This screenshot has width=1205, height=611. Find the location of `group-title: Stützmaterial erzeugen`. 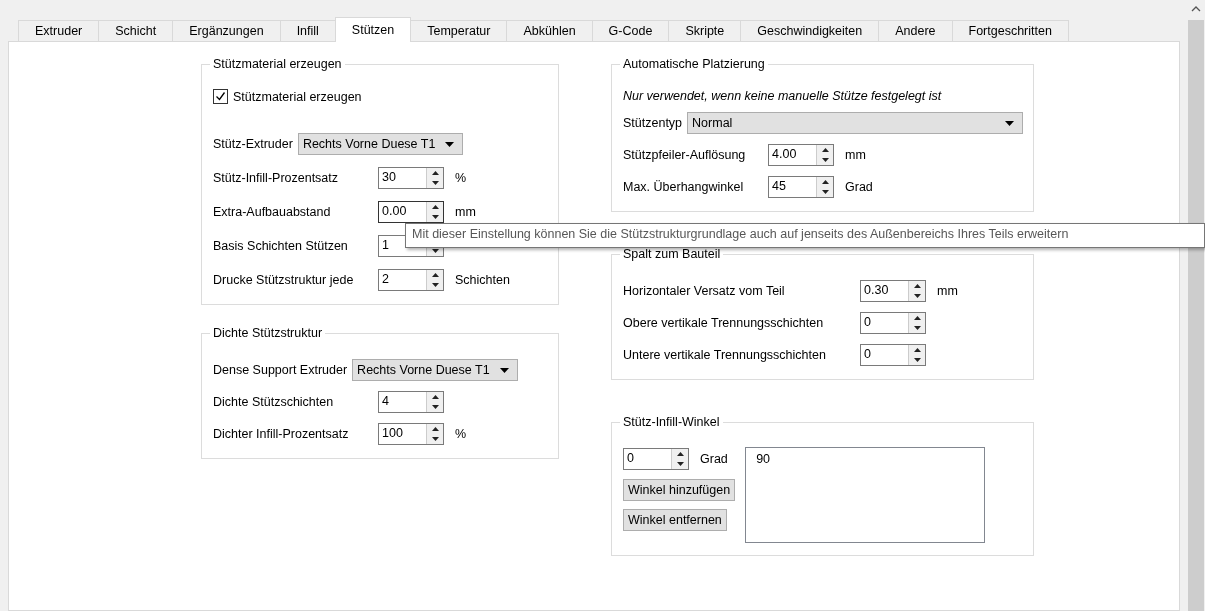

group-title: Stützmaterial erzeugen is located at coordinates (277, 64).